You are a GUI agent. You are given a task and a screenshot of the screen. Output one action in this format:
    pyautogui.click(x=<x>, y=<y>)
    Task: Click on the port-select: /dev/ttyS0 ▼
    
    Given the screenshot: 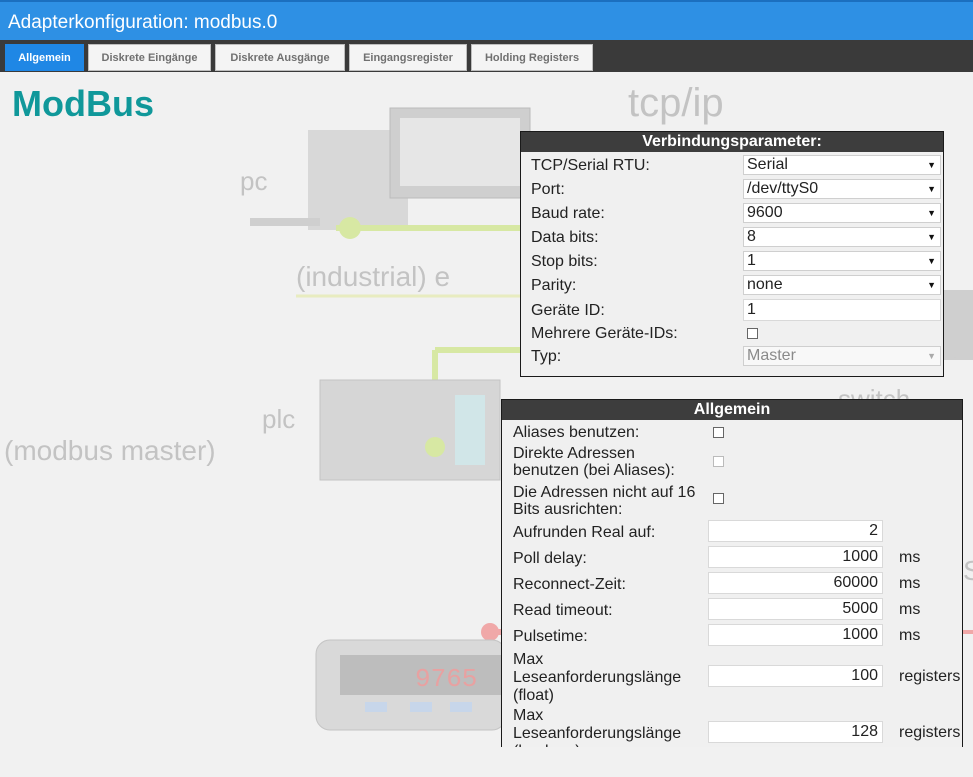 What is the action you would take?
    pyautogui.click(x=842, y=189)
    